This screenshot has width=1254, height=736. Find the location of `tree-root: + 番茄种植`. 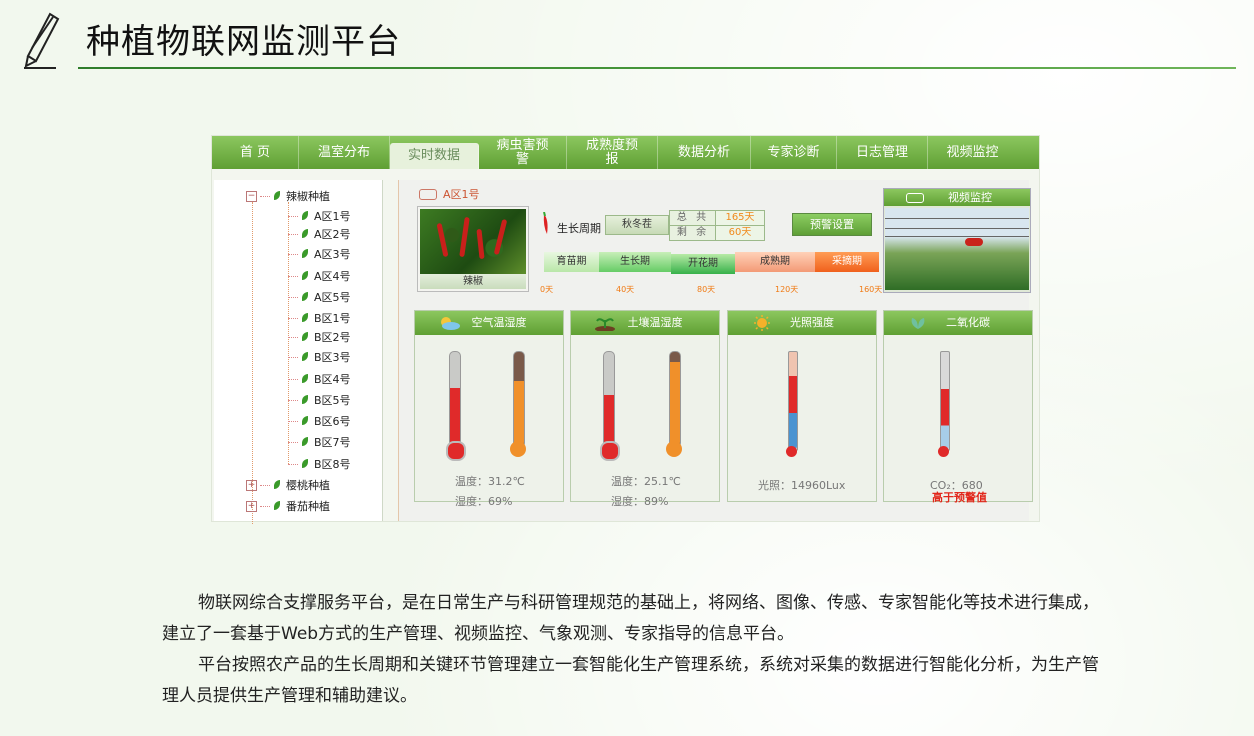

tree-root: + 番茄种植 is located at coordinates (288, 506).